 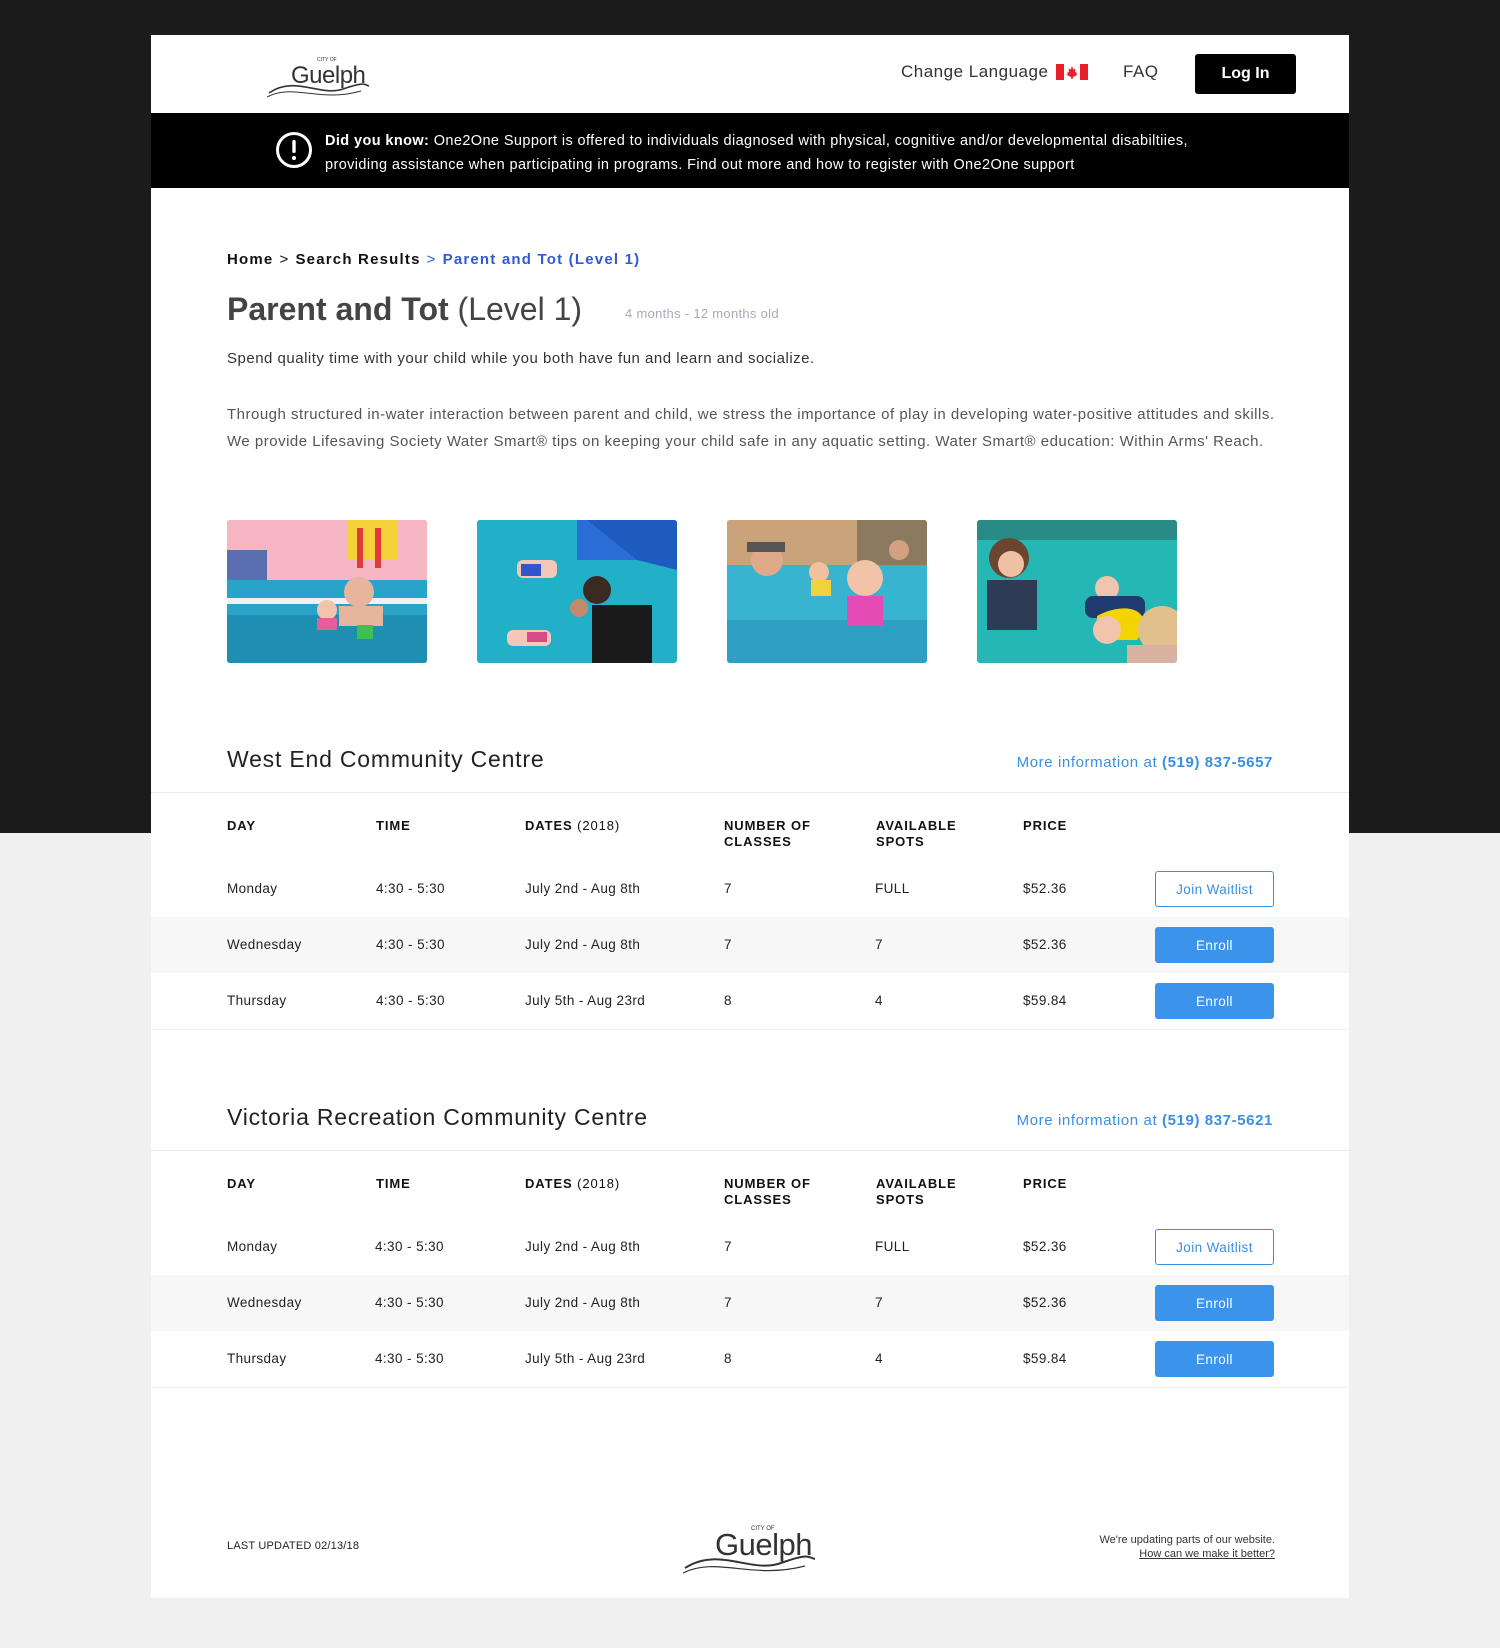 I want to click on guelph-logo: CITY OF Guelph, so click(x=320, y=76).